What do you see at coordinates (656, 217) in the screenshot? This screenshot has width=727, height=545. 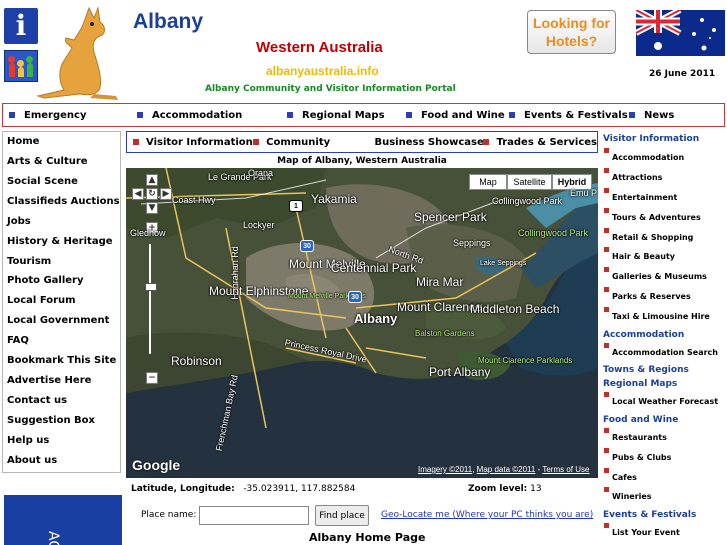 I see `item-label: Tours & Adventures` at bounding box center [656, 217].